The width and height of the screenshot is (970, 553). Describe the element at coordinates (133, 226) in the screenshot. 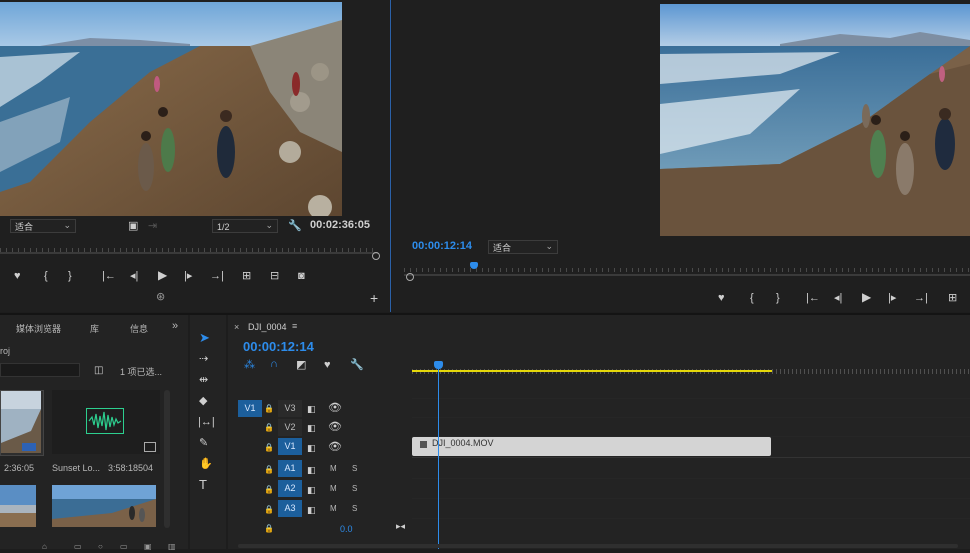

I see `export-frame-icon: ▣` at that location.